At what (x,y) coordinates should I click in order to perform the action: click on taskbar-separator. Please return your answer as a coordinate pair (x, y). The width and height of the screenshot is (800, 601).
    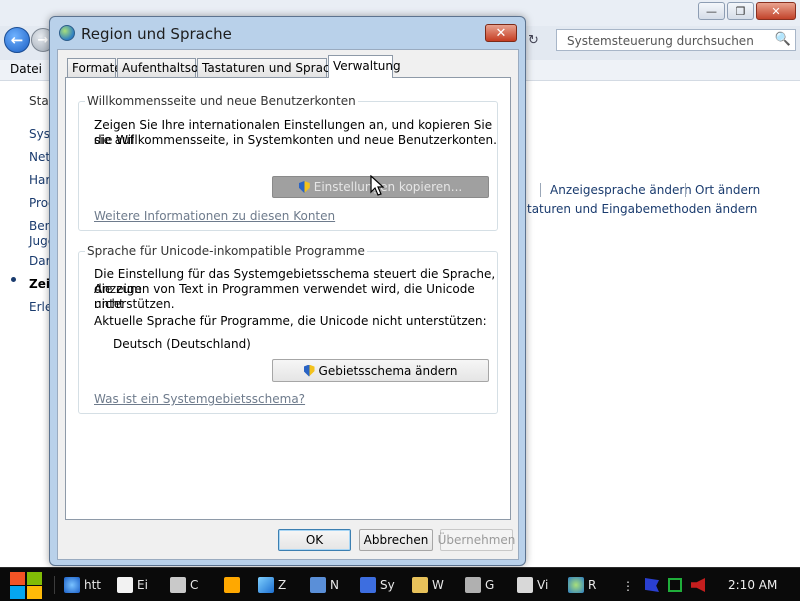
    Looking at the image, I should click on (54, 585).